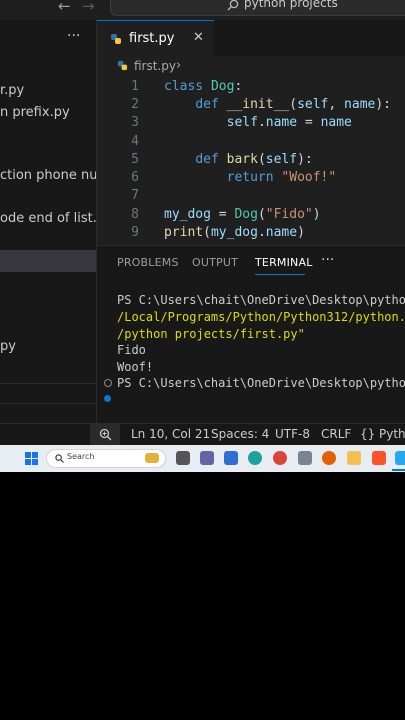  Describe the element at coordinates (242, 214) in the screenshot. I see `code-line: my_dog = Dog("Fido")` at that location.